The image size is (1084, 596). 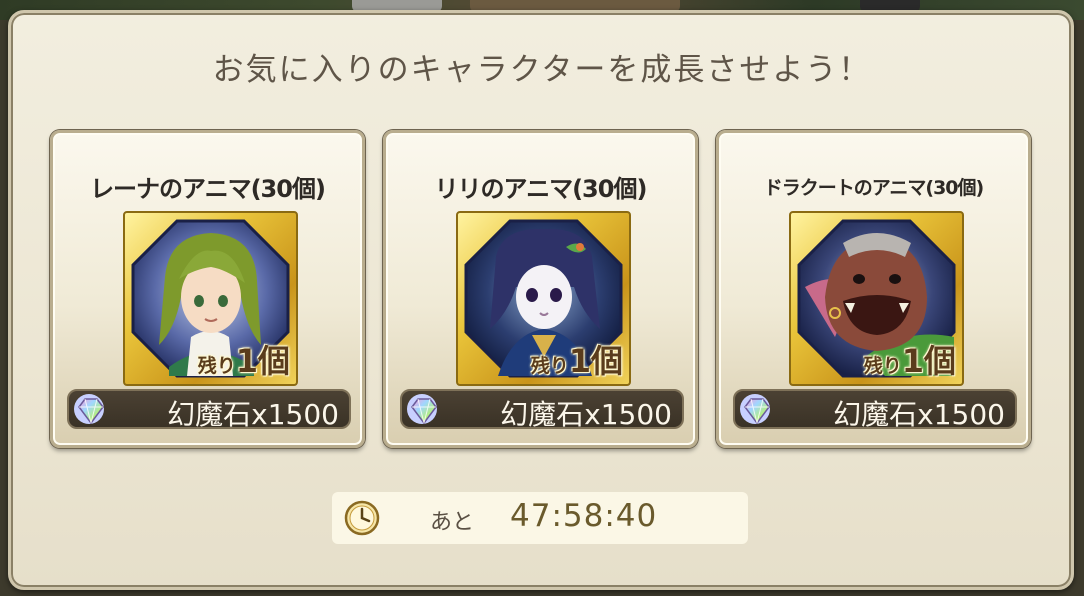 I want to click on panel-title: お気に入りのキャラクターを成長させよう！, so click(x=542, y=70).